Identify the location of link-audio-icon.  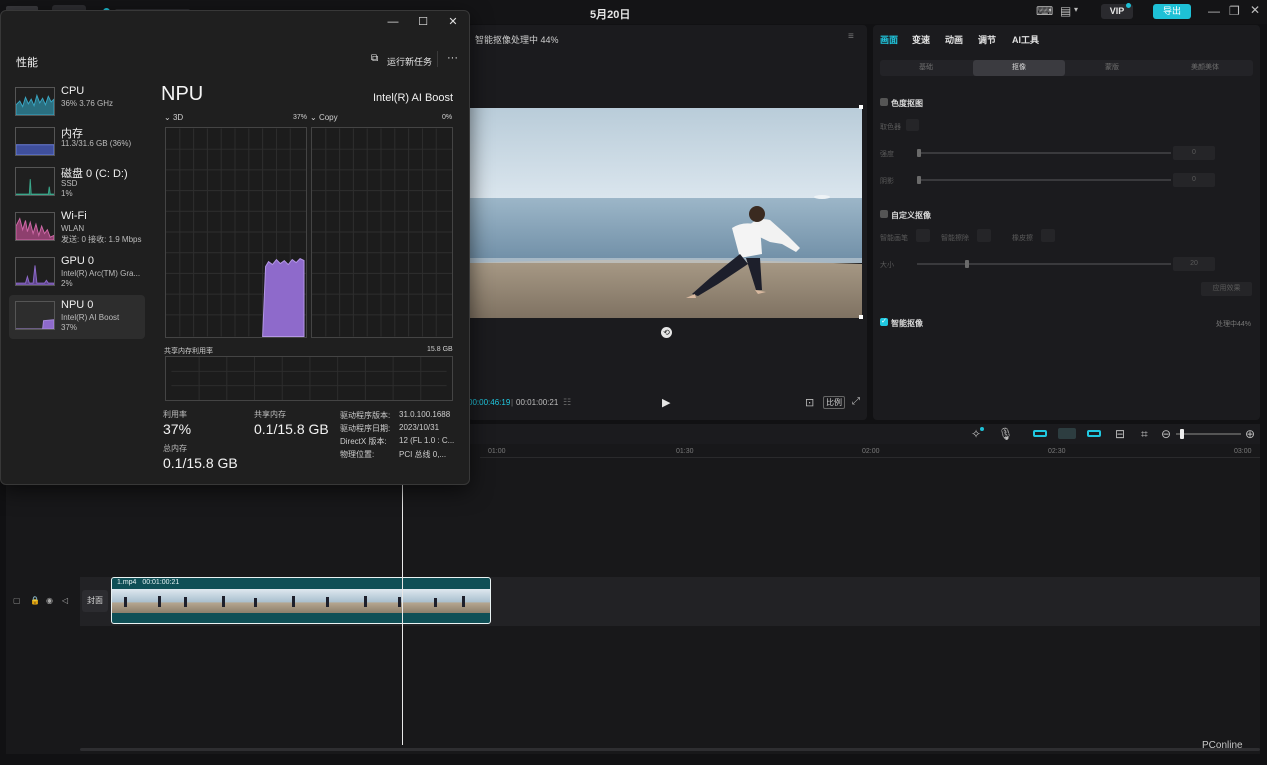
(1094, 433).